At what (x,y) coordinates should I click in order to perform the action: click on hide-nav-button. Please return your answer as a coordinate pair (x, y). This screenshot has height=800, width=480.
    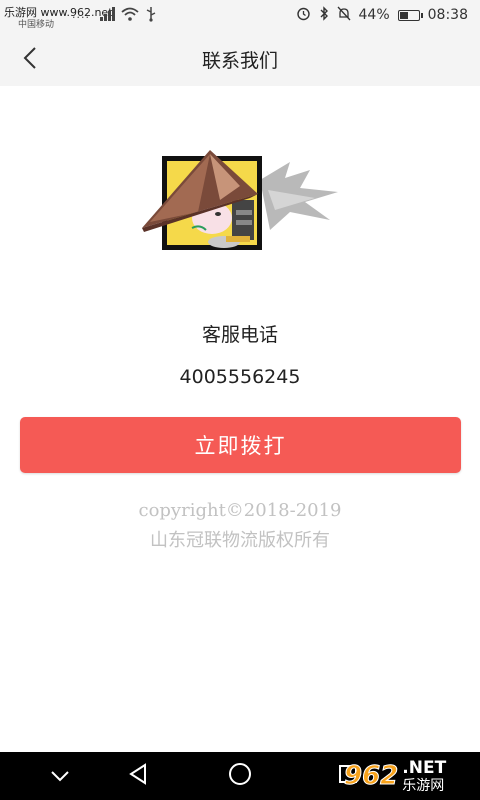
    Looking at the image, I should click on (60, 776).